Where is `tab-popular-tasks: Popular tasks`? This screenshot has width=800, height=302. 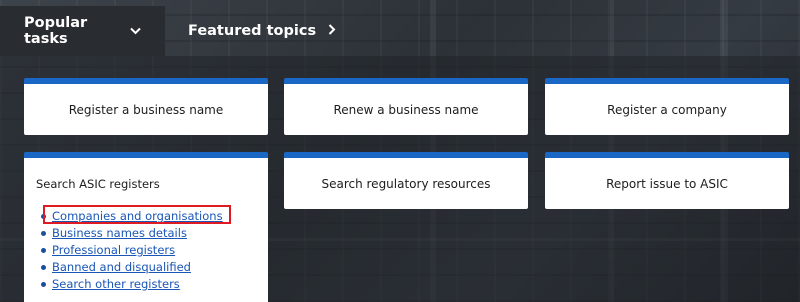 tab-popular-tasks: Popular tasks is located at coordinates (82, 31).